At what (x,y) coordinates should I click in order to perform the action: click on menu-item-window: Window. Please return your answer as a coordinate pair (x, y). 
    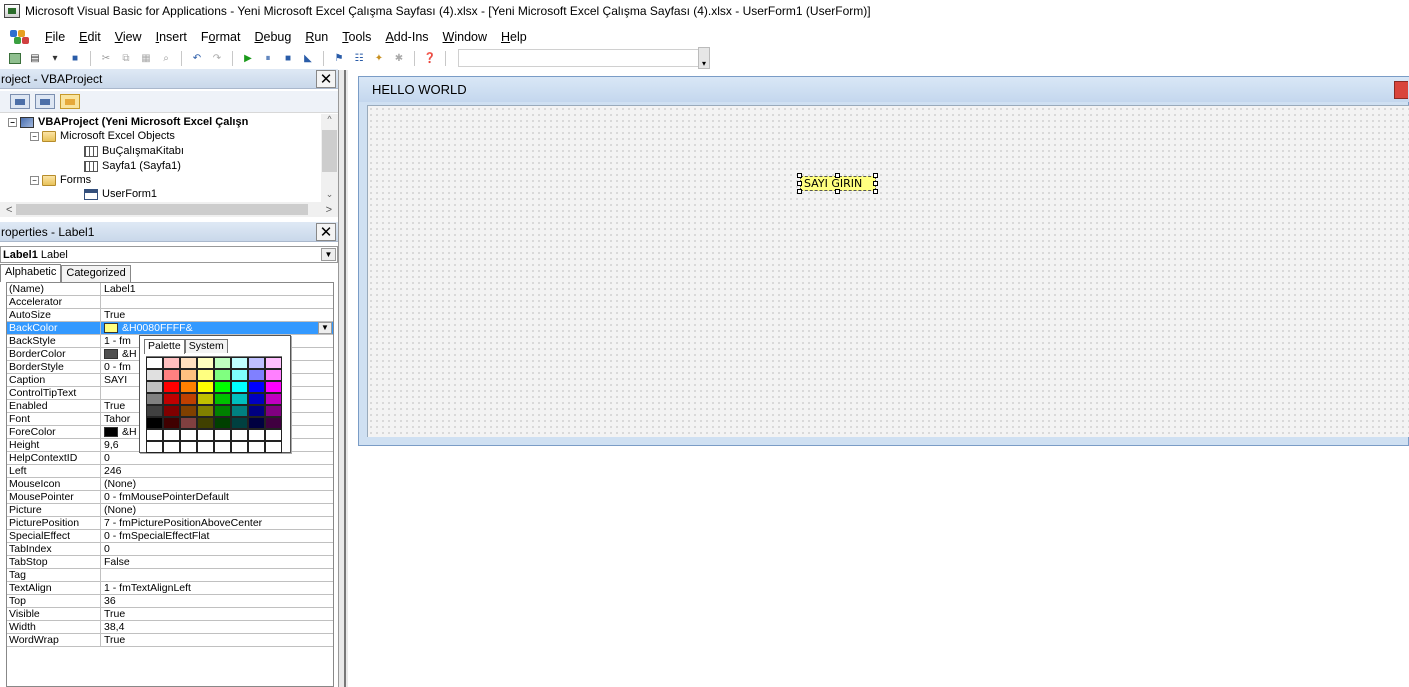
    Looking at the image, I should click on (465, 37).